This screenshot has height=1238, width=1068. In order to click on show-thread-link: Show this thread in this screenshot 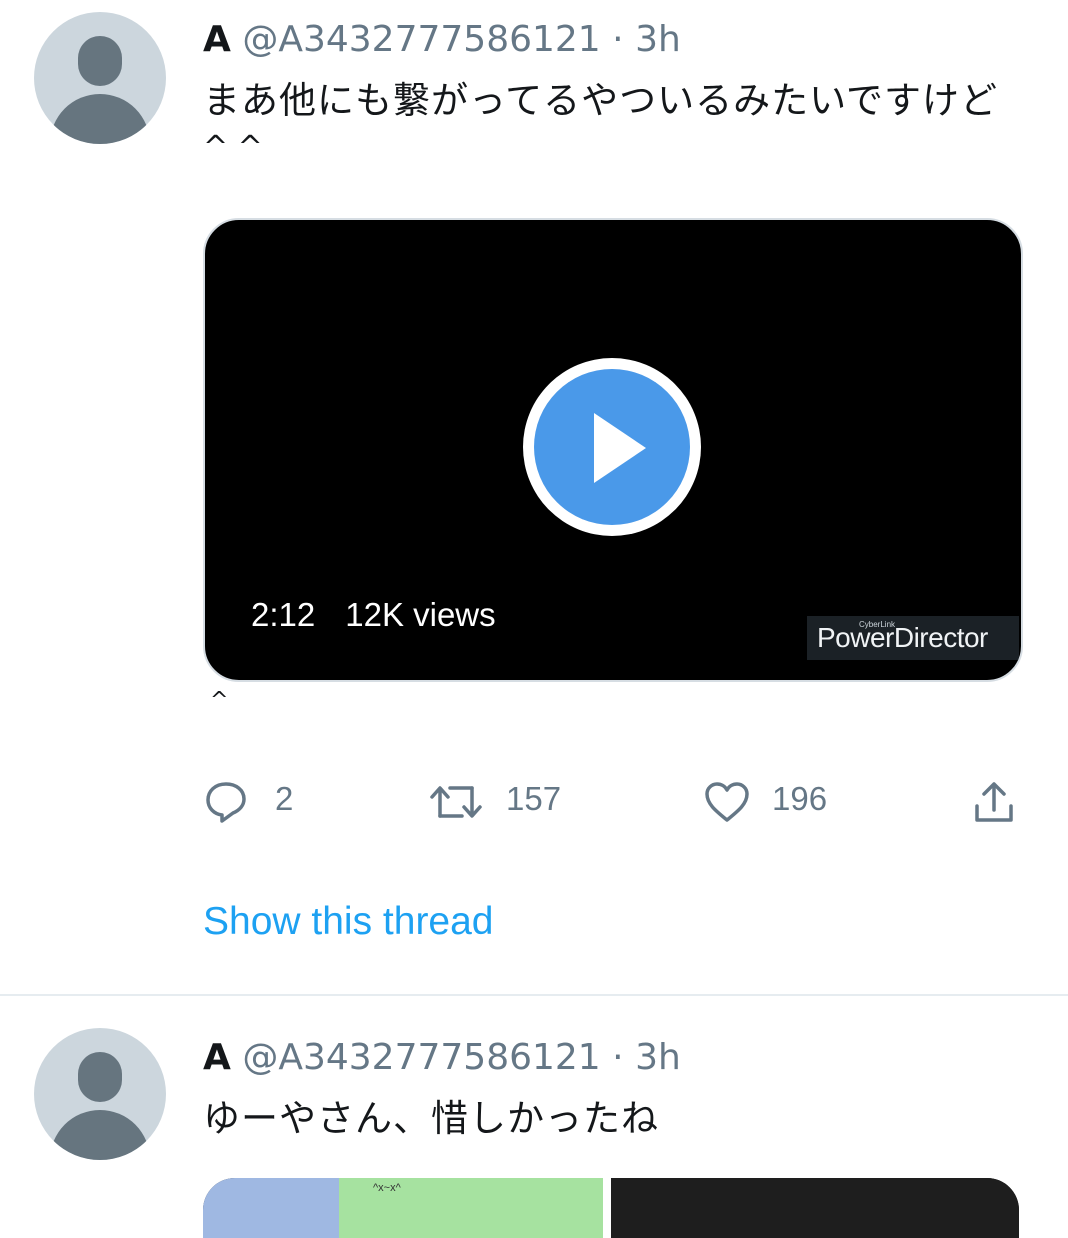, I will do `click(348, 922)`.